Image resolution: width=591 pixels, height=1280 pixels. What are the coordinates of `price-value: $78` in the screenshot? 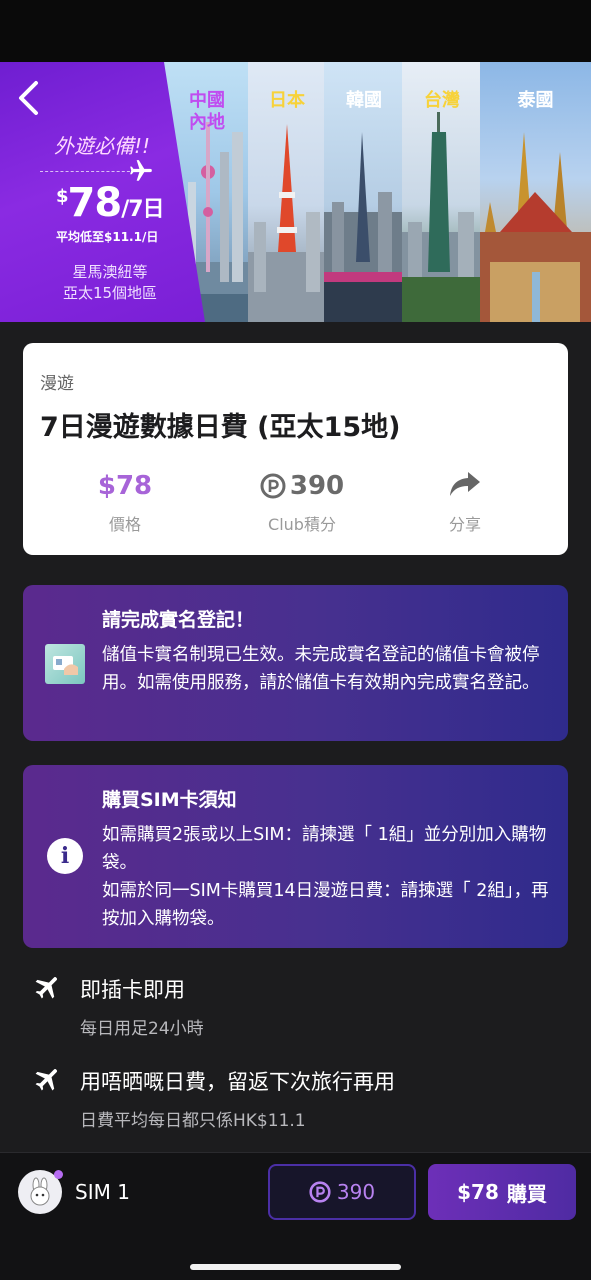 It's located at (125, 486).